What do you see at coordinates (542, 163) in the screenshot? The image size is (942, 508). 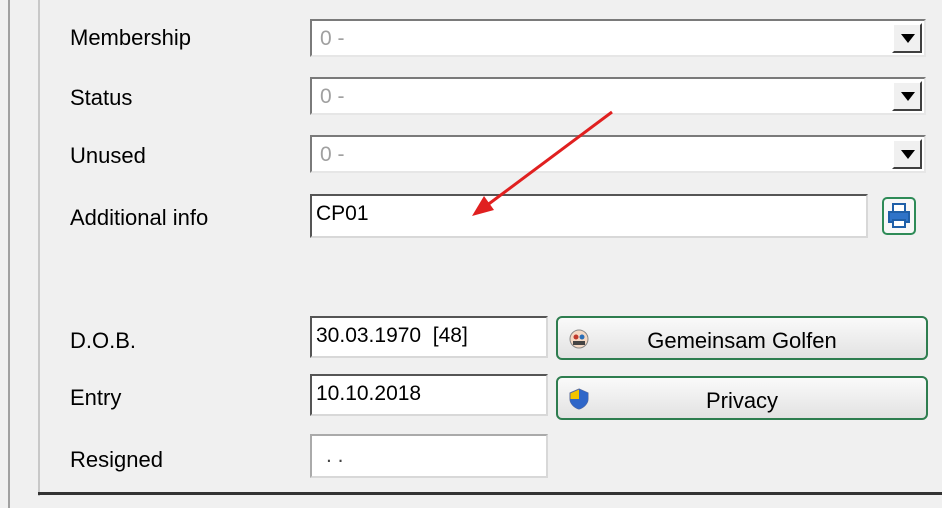 I see `annotation-arrow` at bounding box center [542, 163].